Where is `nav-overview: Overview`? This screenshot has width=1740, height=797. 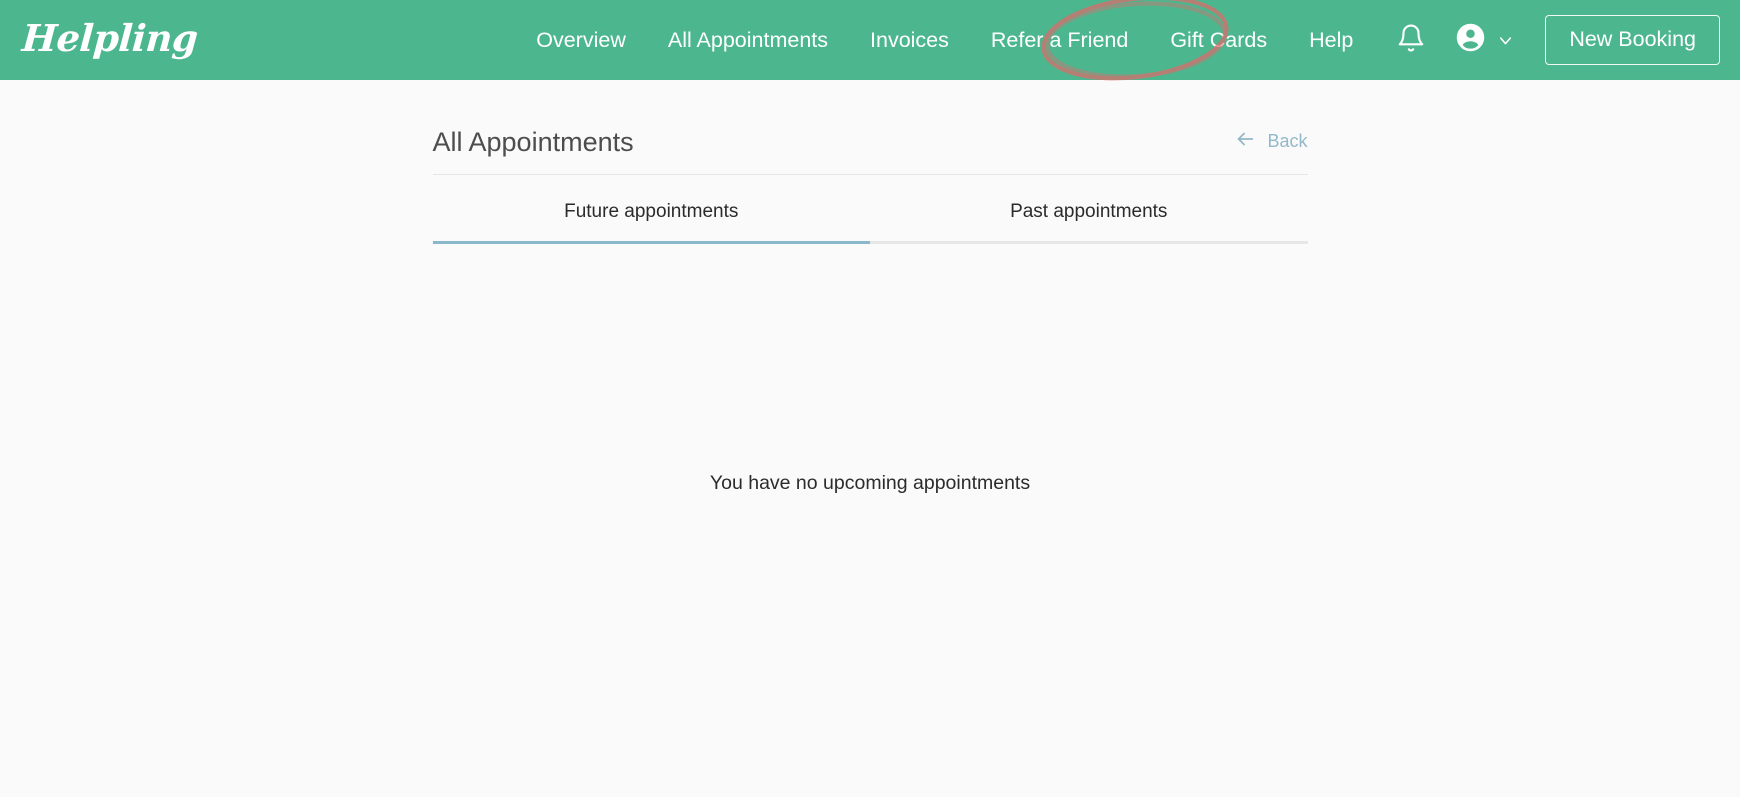
nav-overview: Overview is located at coordinates (581, 40).